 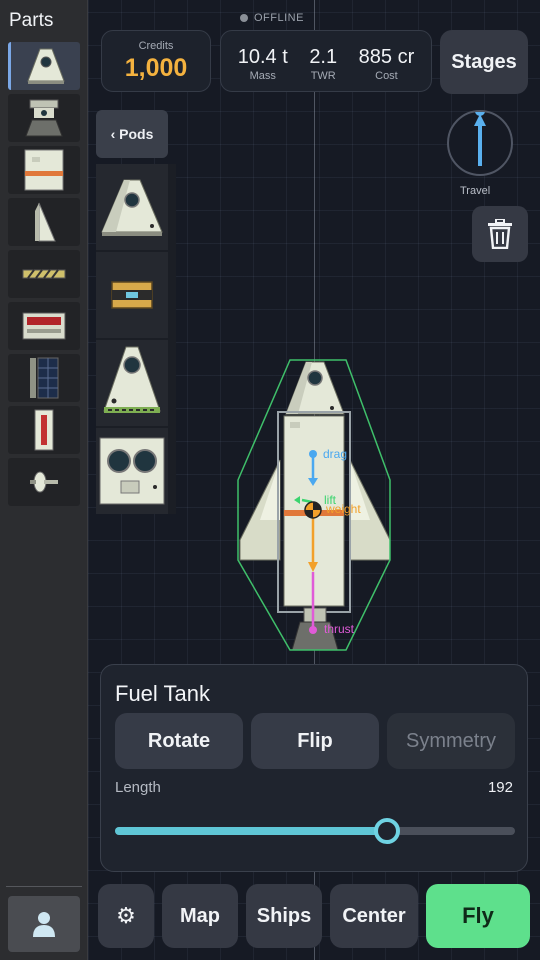 I want to click on pod-item-large-pod, so click(x=132, y=383).